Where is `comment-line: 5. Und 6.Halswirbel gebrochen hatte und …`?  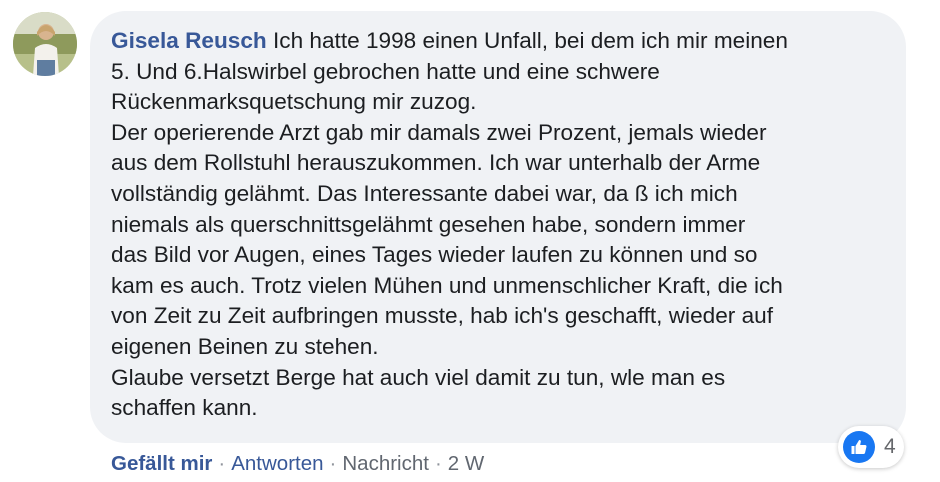
comment-line: 5. Und 6.Halswirbel gebrochen hatte und … is located at coordinates (385, 71).